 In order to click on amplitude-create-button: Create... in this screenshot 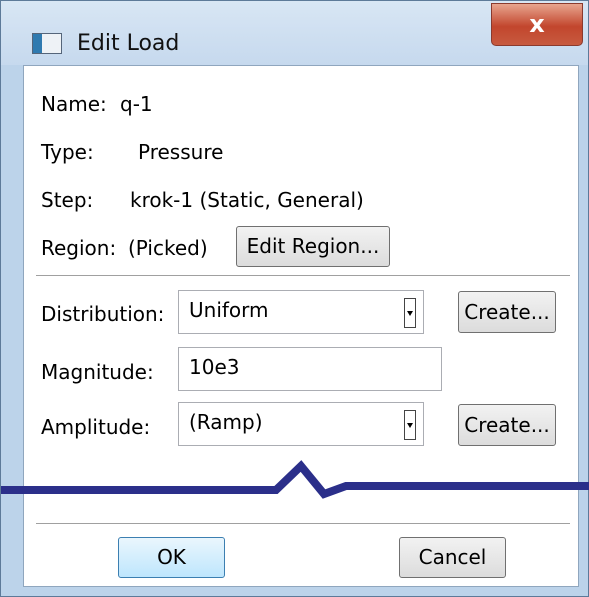, I will do `click(507, 425)`.